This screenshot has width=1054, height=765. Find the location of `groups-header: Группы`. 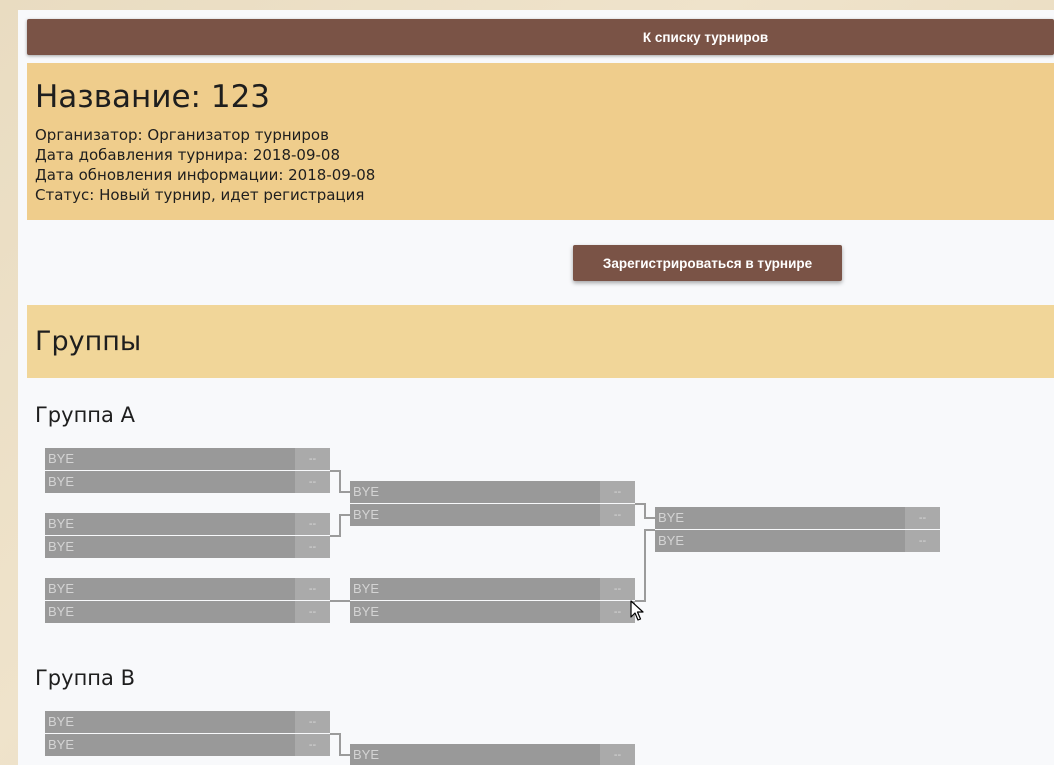

groups-header: Группы is located at coordinates (540, 341).